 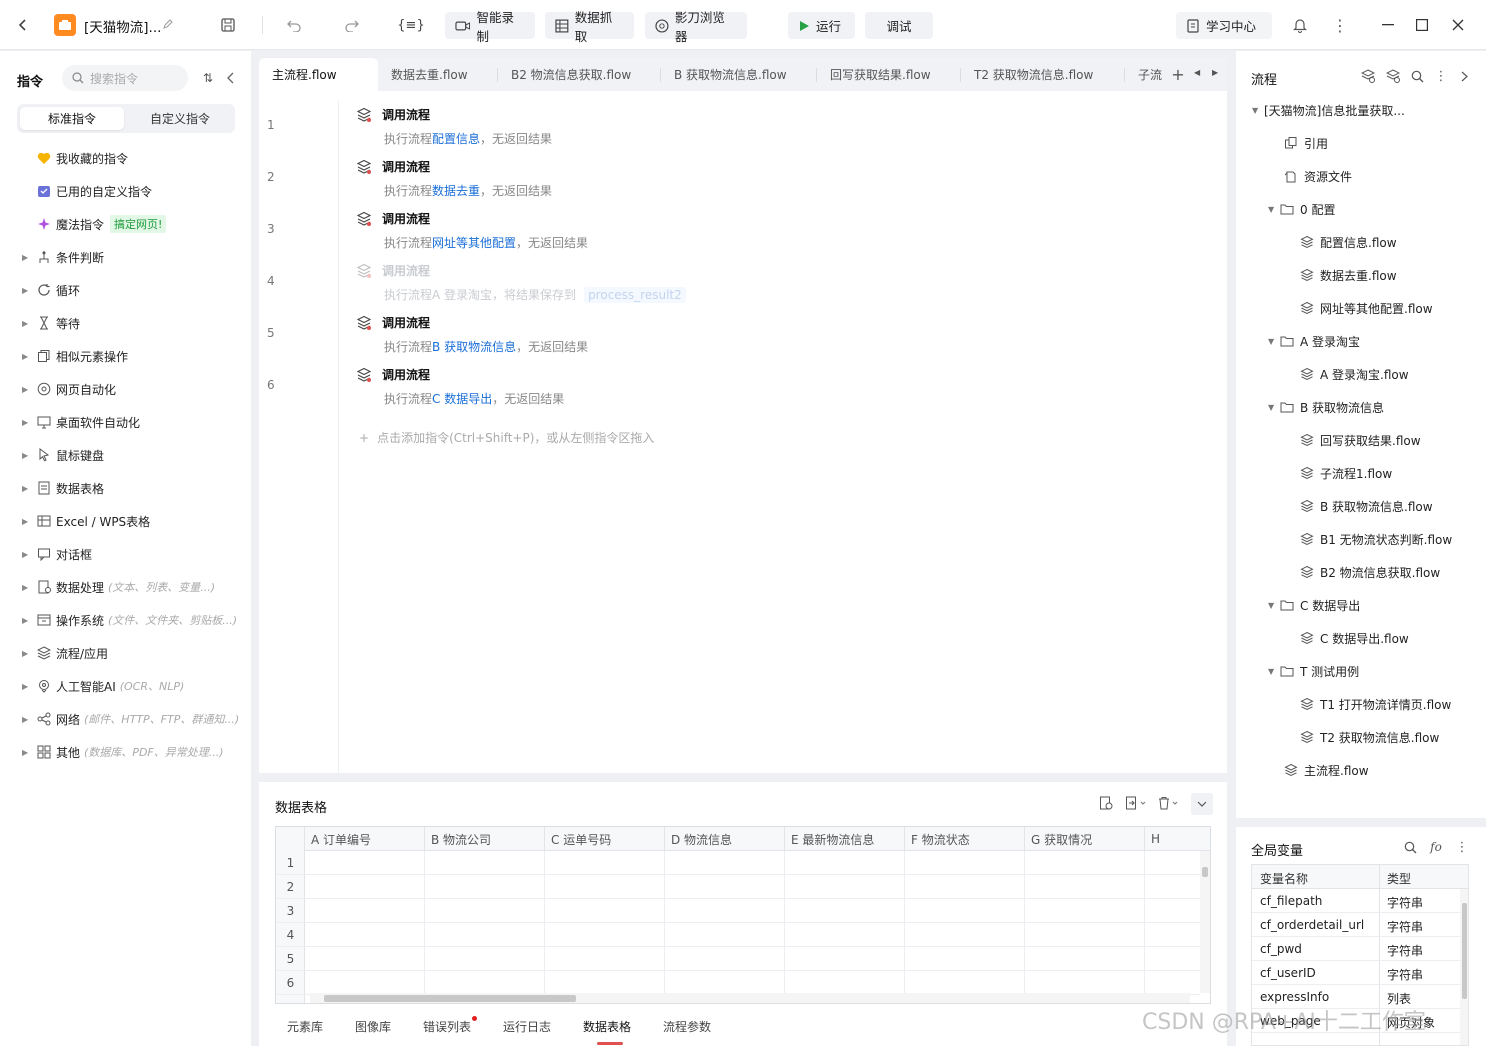 What do you see at coordinates (1356, 973) in the screenshot?
I see `variable-row: cf_userID 字符串` at bounding box center [1356, 973].